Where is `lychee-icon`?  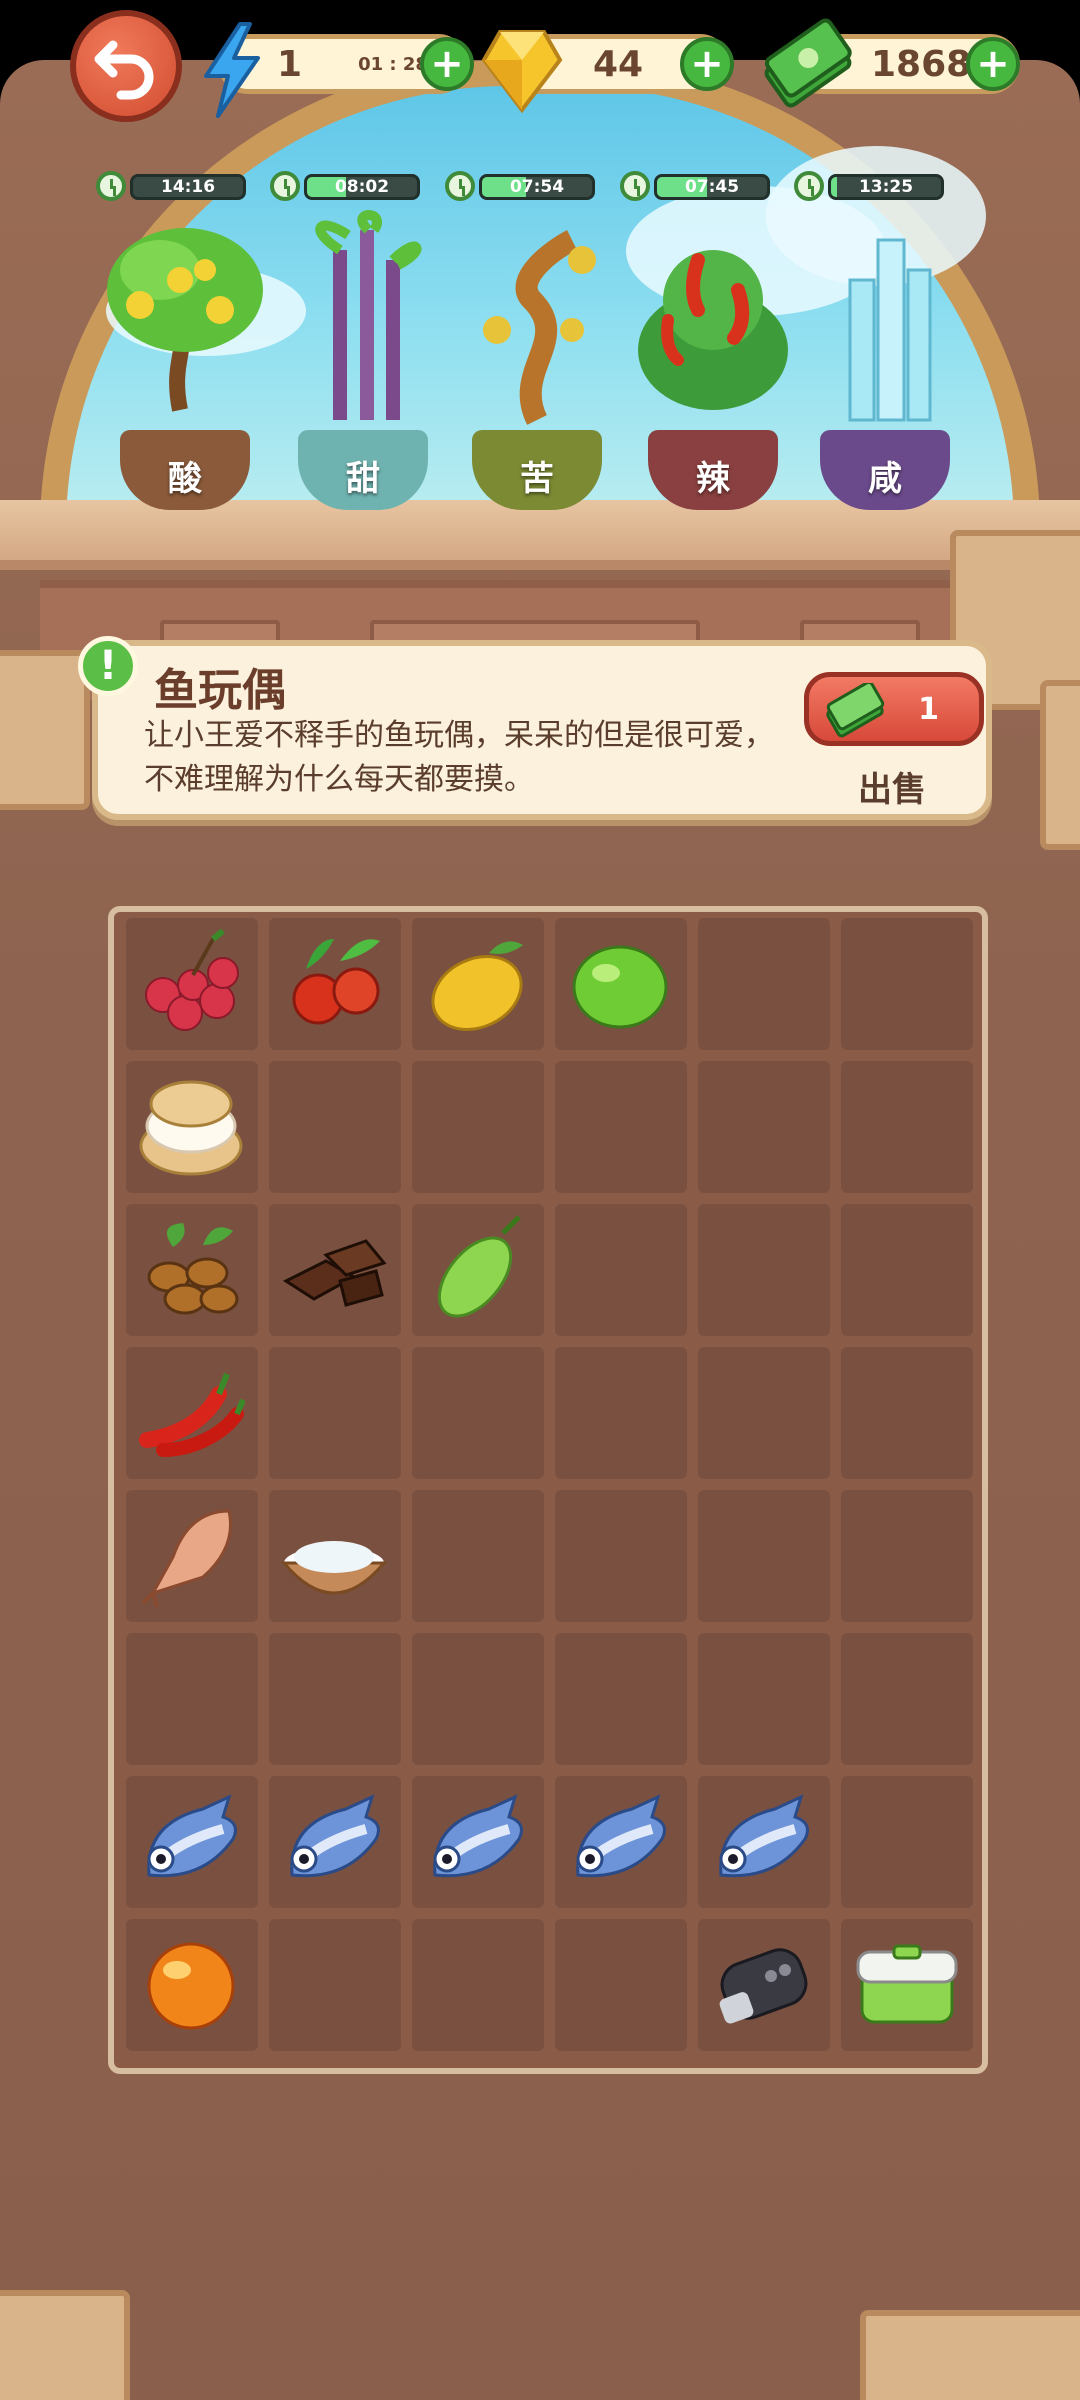 lychee-icon is located at coordinates (192, 984).